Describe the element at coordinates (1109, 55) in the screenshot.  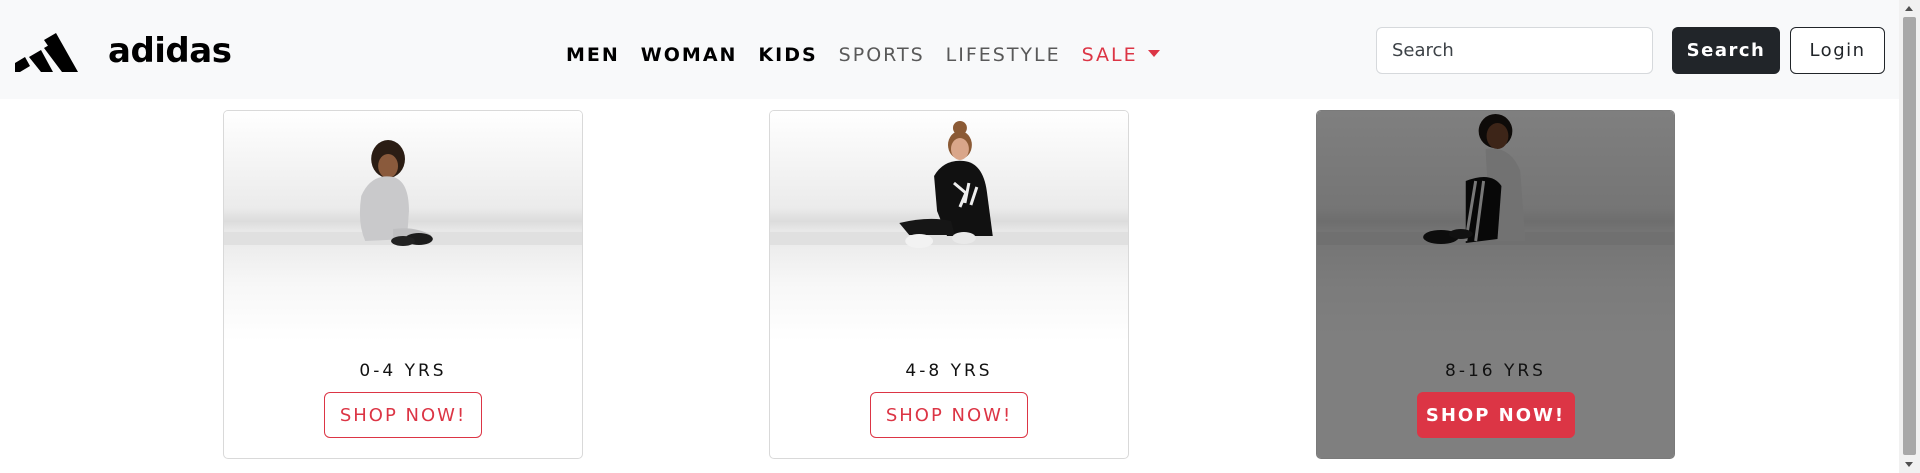
I see `nav-link-sale-label: SALE` at that location.